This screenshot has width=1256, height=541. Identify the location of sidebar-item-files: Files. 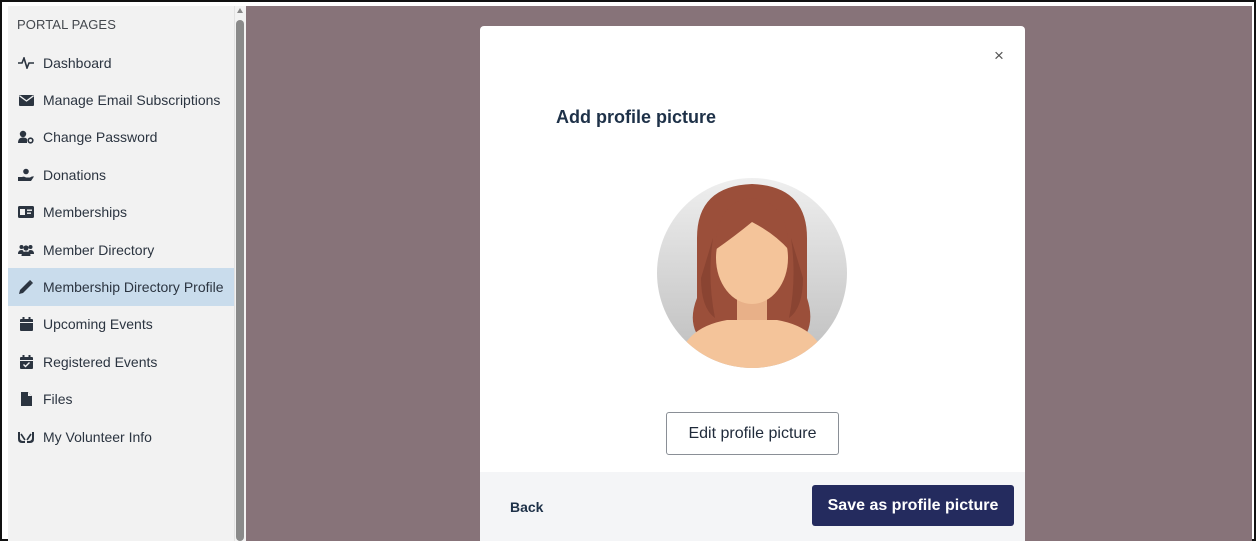
(121, 399).